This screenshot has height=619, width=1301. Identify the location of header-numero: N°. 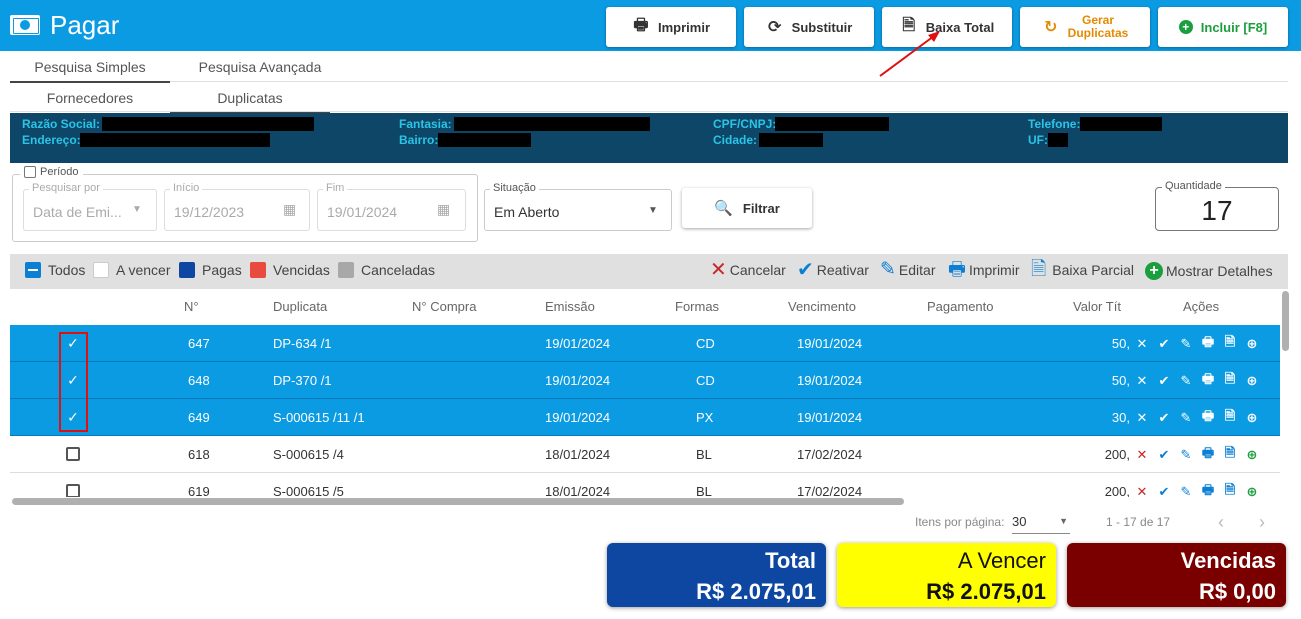
(191, 306).